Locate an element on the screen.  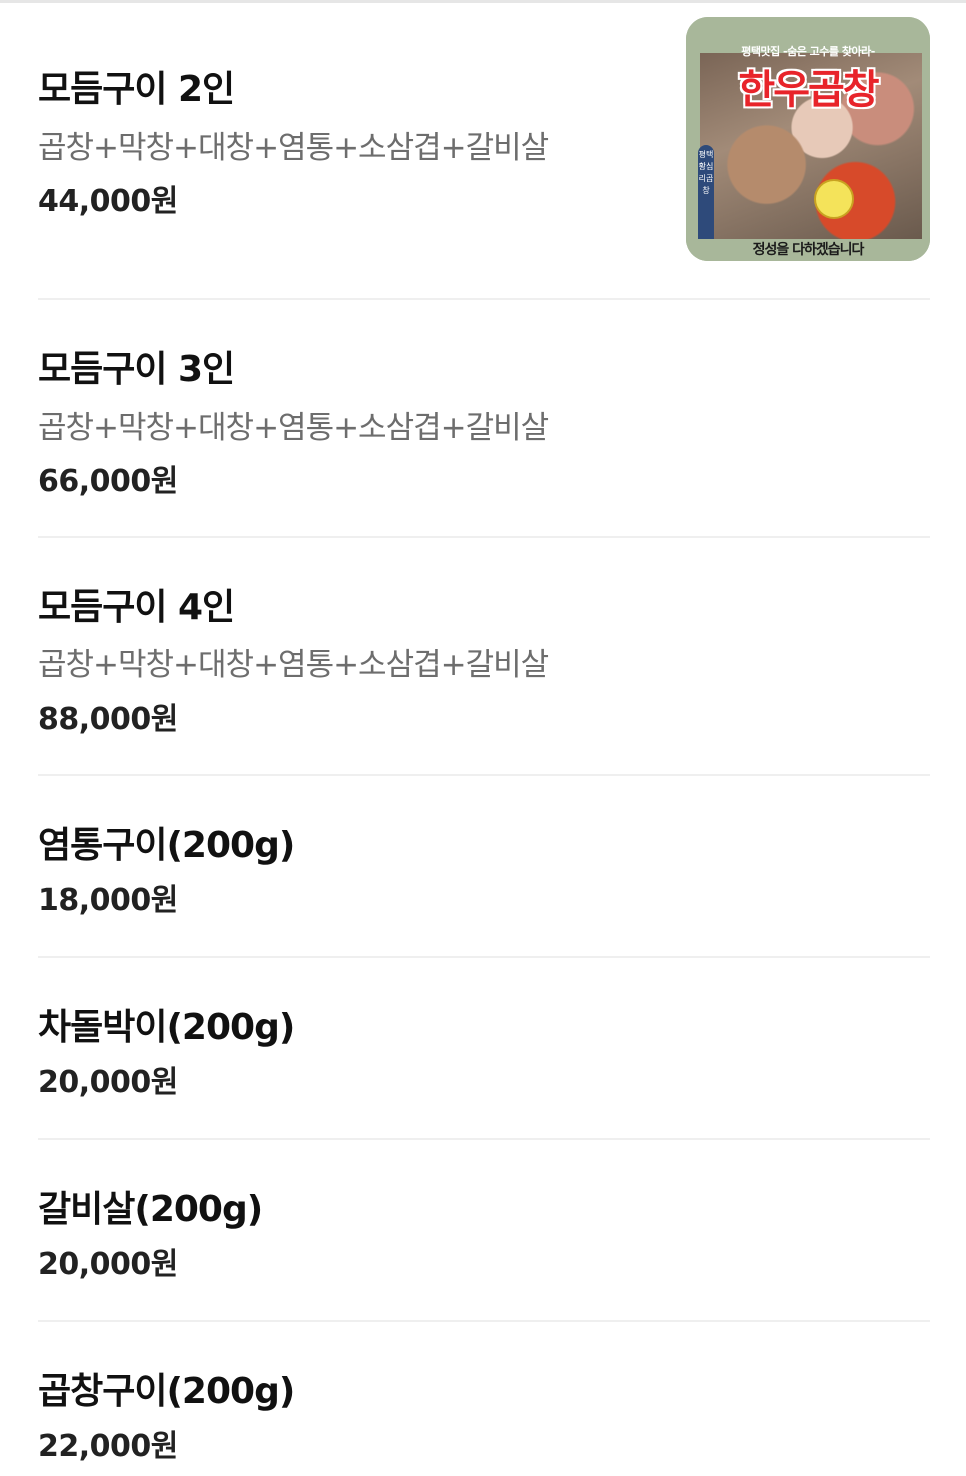
menu-item-price: 44,000원 is located at coordinates (108, 201).